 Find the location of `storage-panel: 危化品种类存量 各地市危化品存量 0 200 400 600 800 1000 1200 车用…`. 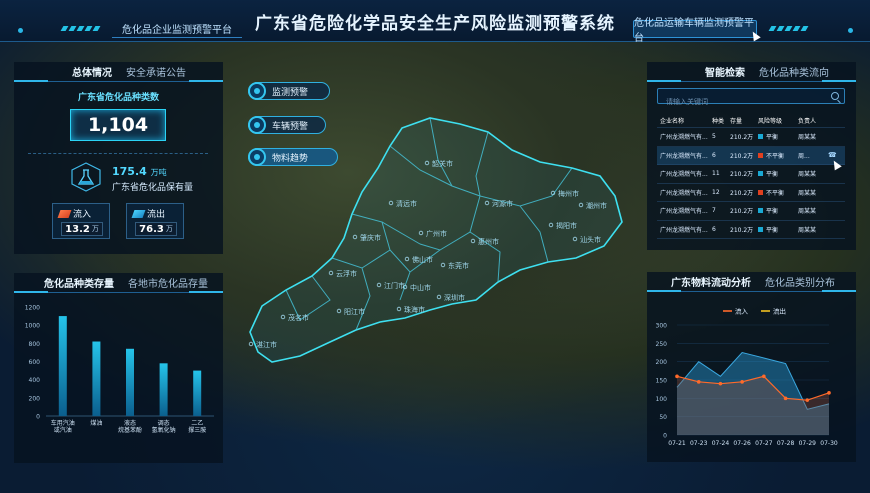

storage-panel: 危化品种类存量 各地市危化品存量 0 200 400 600 800 1000 1200 车用… is located at coordinates (118, 368).